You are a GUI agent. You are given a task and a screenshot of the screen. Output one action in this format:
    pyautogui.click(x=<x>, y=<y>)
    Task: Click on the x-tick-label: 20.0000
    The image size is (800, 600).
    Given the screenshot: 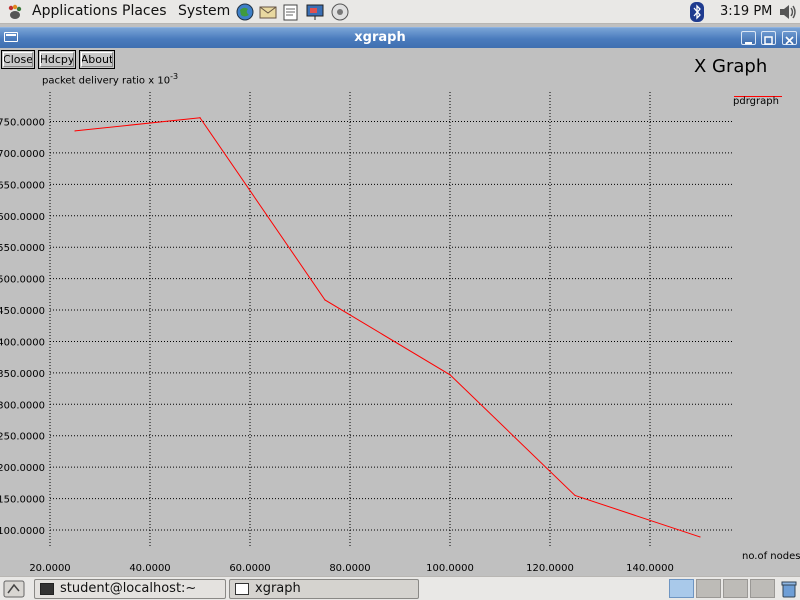 What is the action you would take?
    pyautogui.click(x=49, y=568)
    